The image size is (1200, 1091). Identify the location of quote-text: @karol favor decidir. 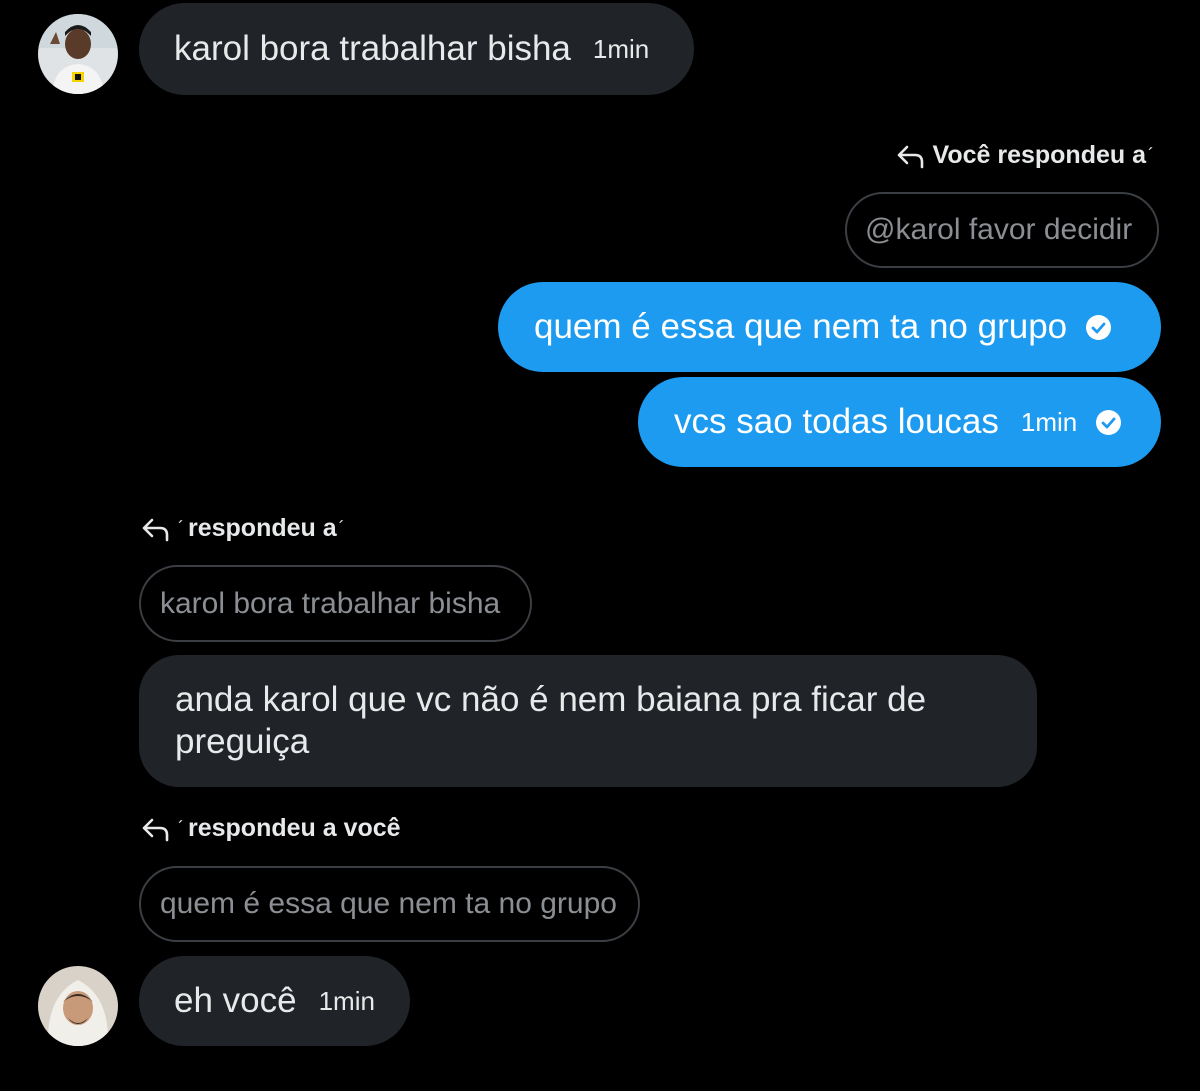
(999, 229).